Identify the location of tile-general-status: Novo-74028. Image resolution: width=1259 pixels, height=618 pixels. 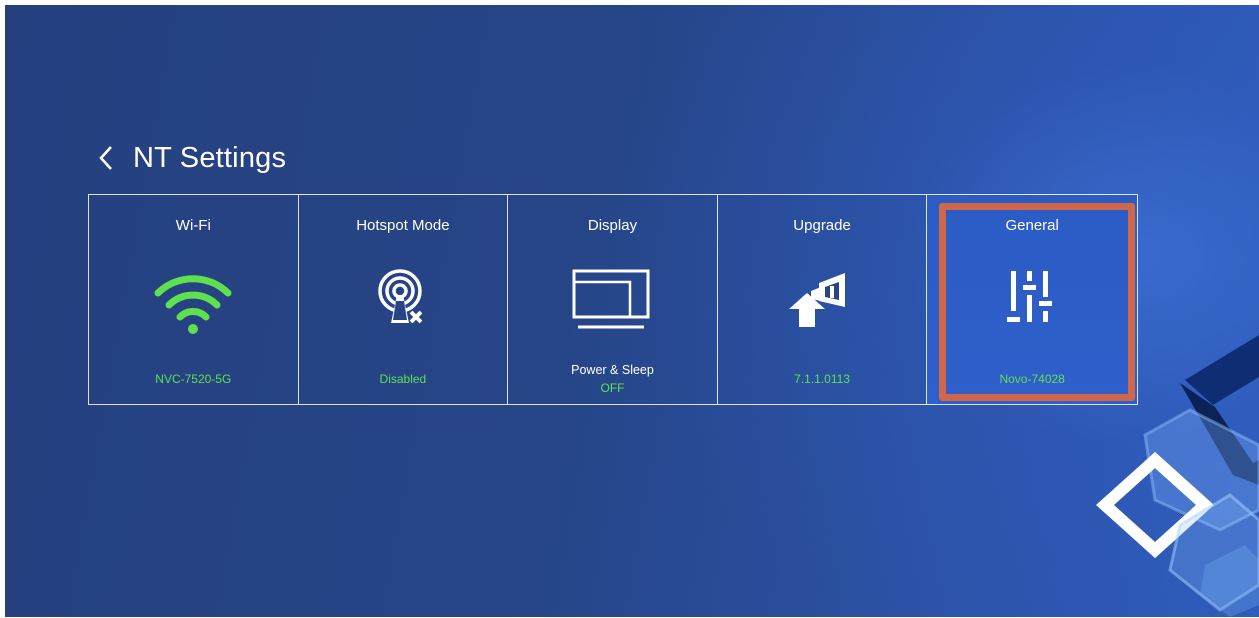
(1032, 379).